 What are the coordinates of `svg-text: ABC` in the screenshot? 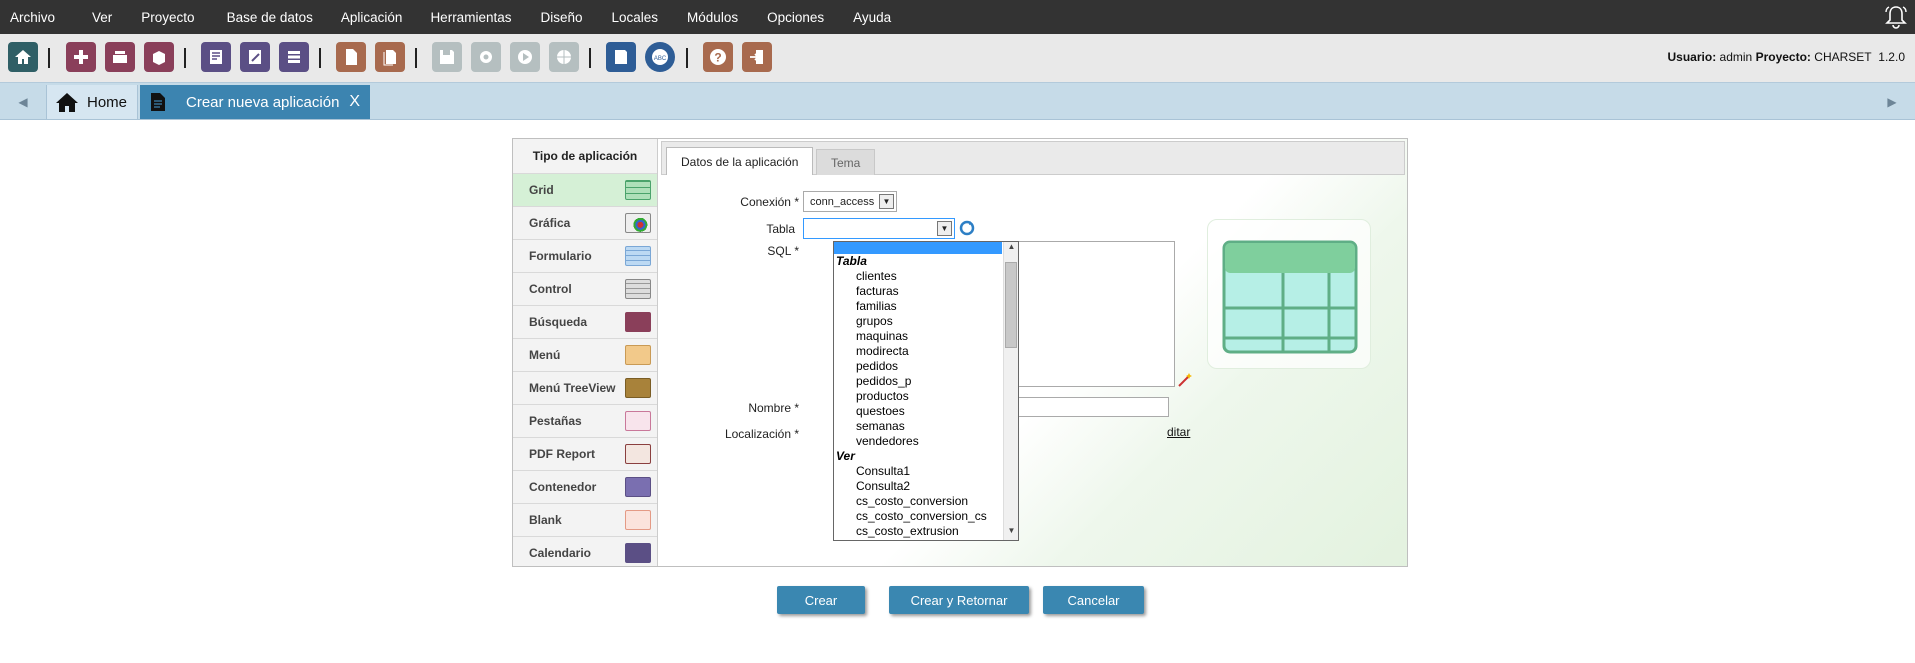 It's located at (660, 59).